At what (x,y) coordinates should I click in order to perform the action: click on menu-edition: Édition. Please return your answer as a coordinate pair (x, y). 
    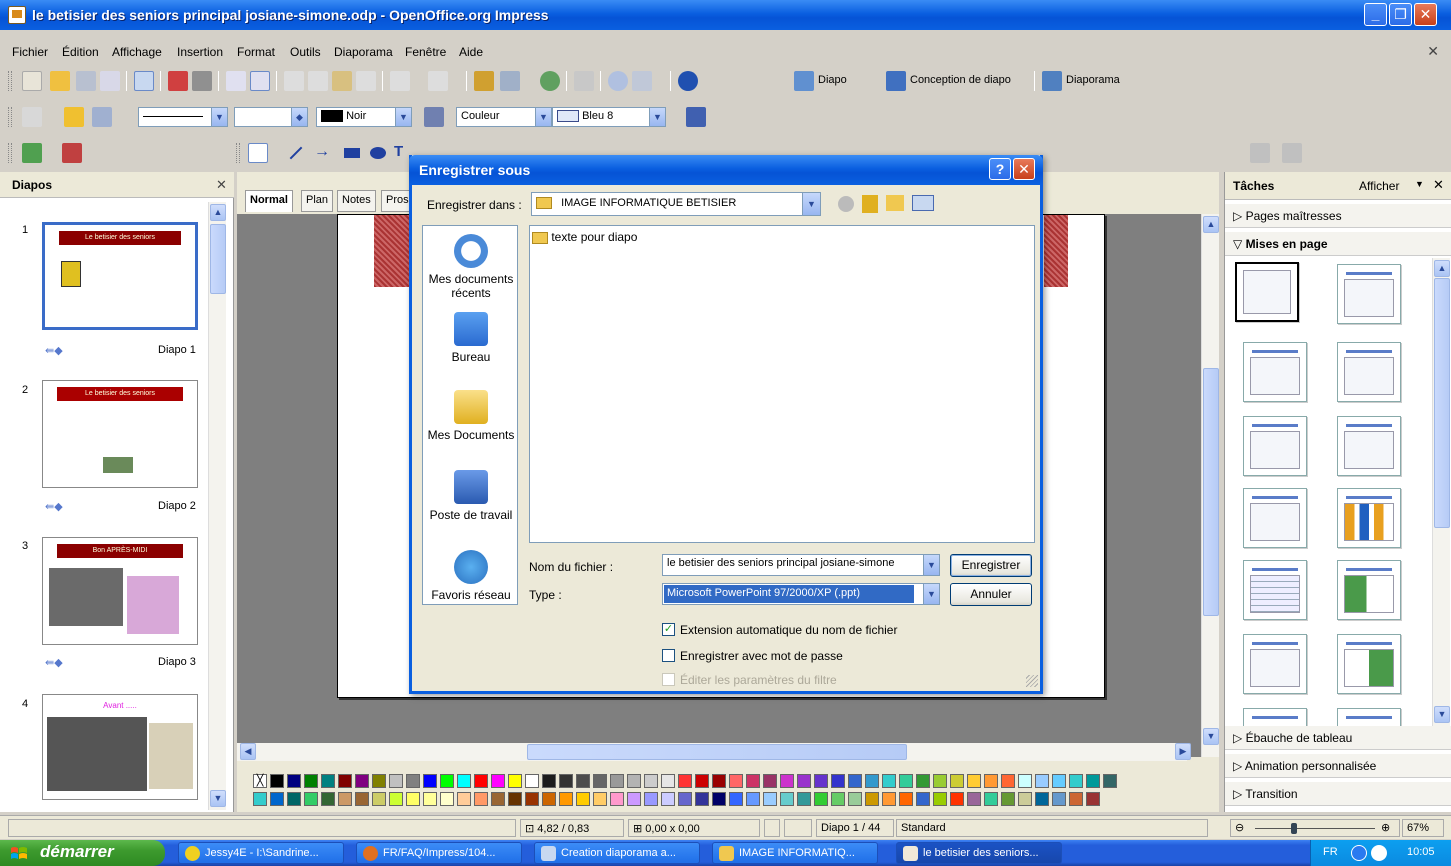
    Looking at the image, I should click on (80, 52).